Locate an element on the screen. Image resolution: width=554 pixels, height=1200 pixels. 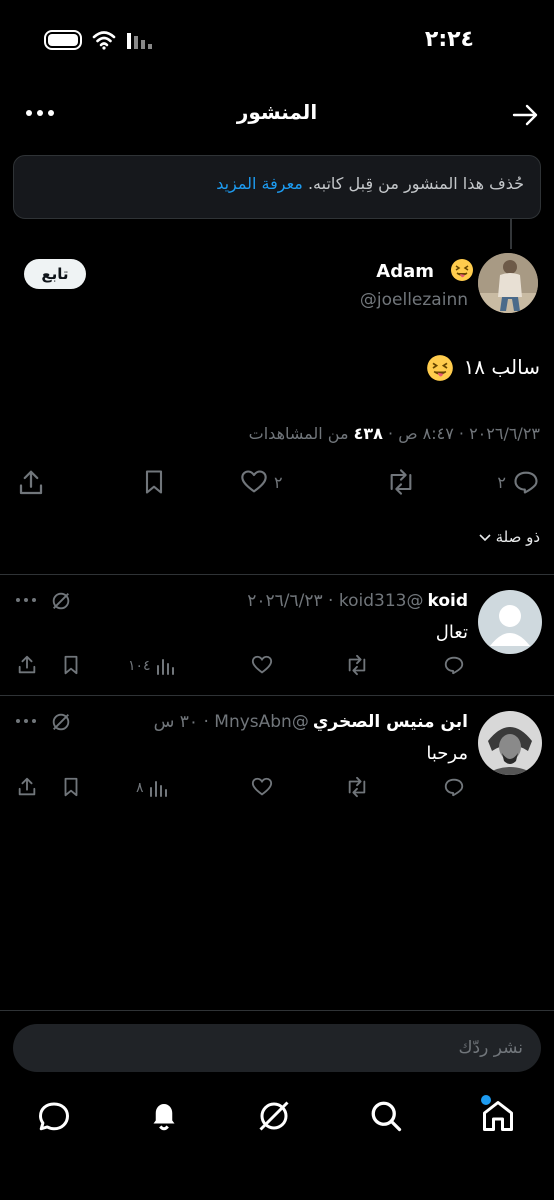
share-button is located at coordinates (31, 483).